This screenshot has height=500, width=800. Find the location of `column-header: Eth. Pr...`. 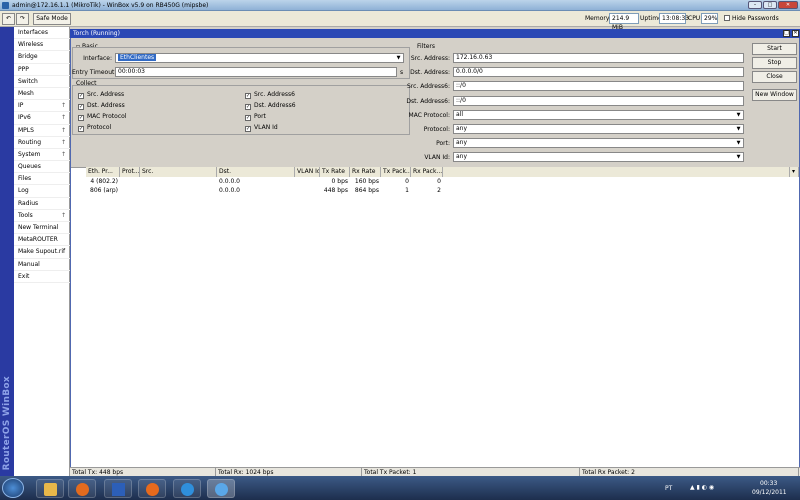

column-header: Eth. Pr... is located at coordinates (103, 172).